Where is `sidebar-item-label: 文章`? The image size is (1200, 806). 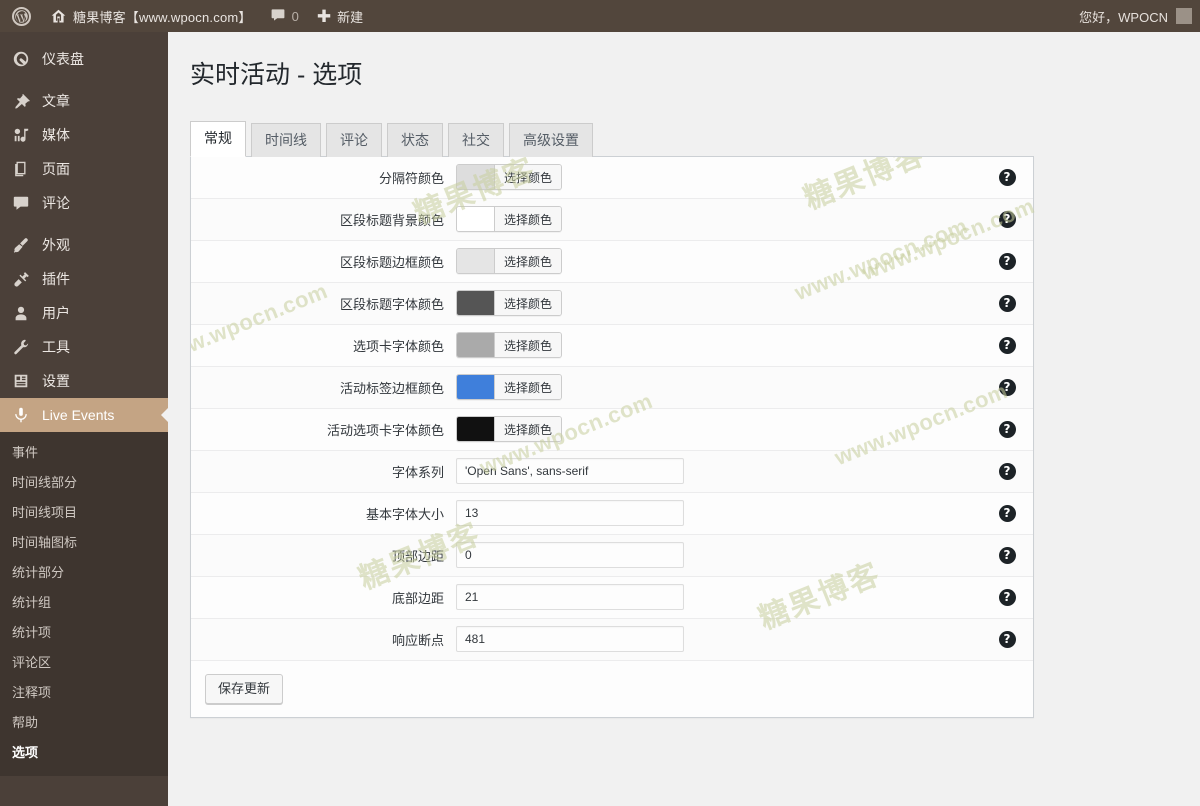
sidebar-item-label: 文章 is located at coordinates (56, 101).